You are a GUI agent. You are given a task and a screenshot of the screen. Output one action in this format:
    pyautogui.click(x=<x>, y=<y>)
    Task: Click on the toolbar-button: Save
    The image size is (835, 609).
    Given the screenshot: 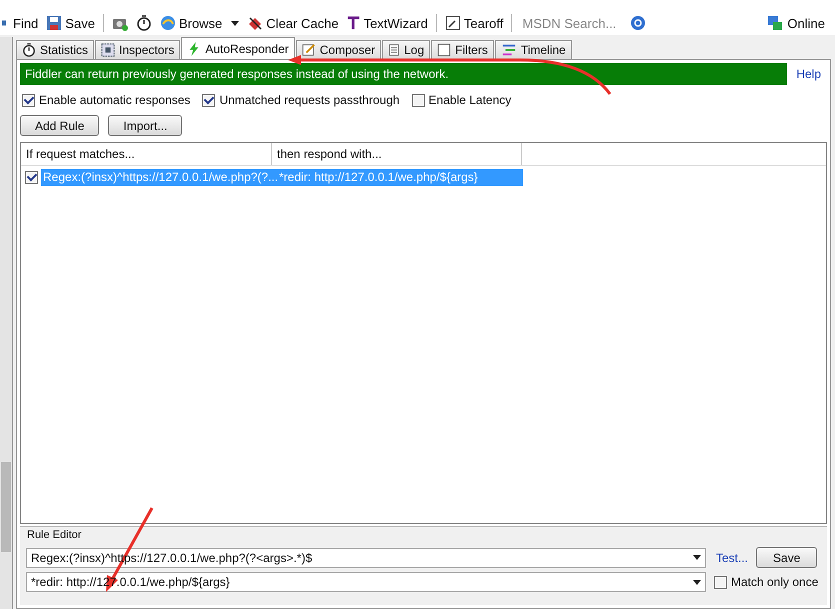 What is the action you would take?
    pyautogui.click(x=70, y=23)
    